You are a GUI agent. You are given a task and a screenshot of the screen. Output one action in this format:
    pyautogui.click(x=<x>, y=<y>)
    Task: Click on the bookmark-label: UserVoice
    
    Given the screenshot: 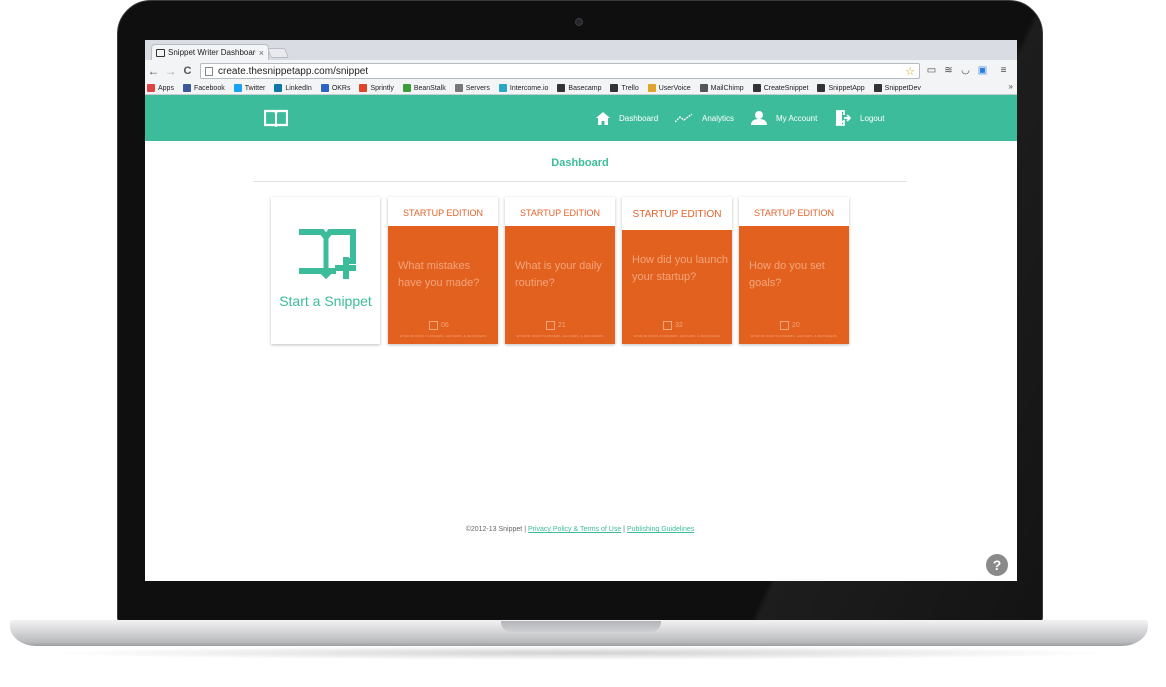 What is the action you would take?
    pyautogui.click(x=674, y=88)
    